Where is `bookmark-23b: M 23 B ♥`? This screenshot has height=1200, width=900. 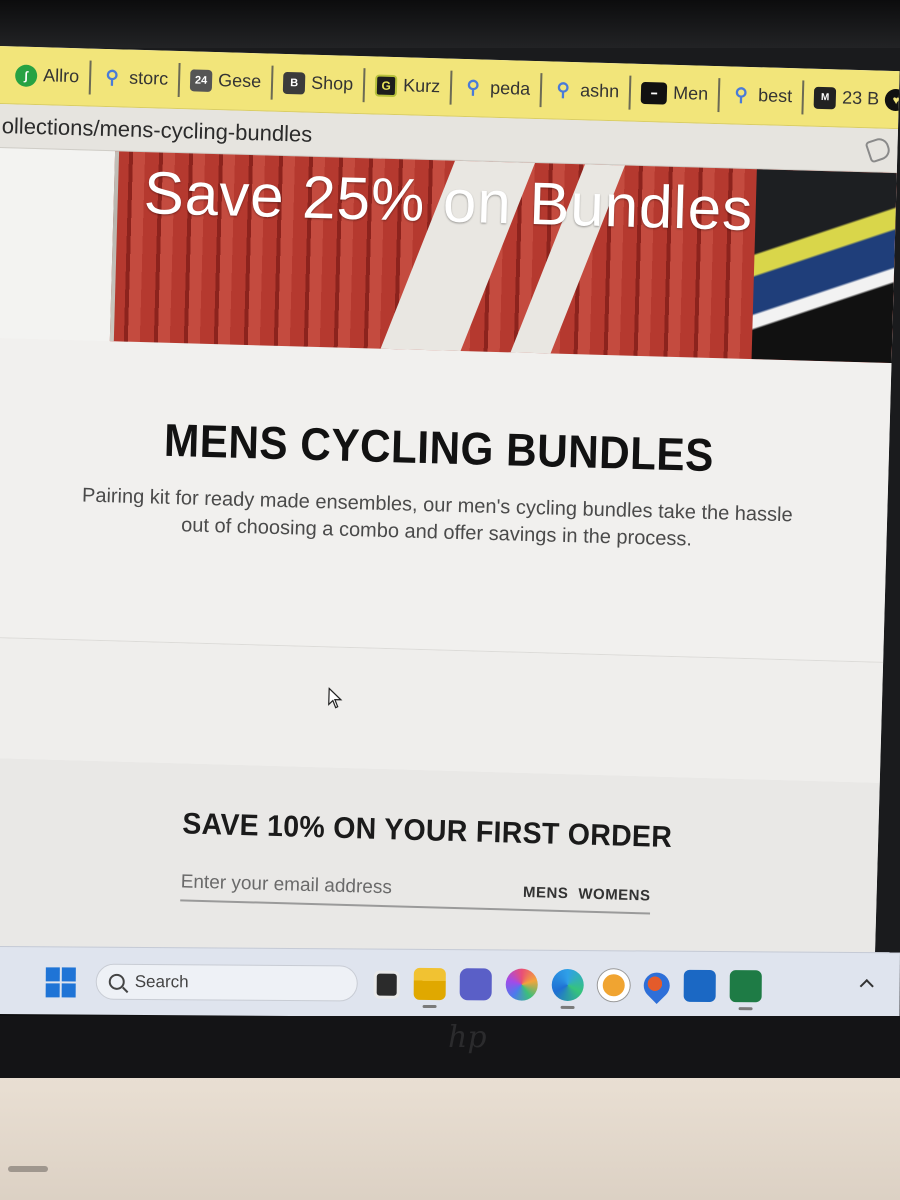
bookmark-23b: M 23 B ♥ is located at coordinates (851, 98).